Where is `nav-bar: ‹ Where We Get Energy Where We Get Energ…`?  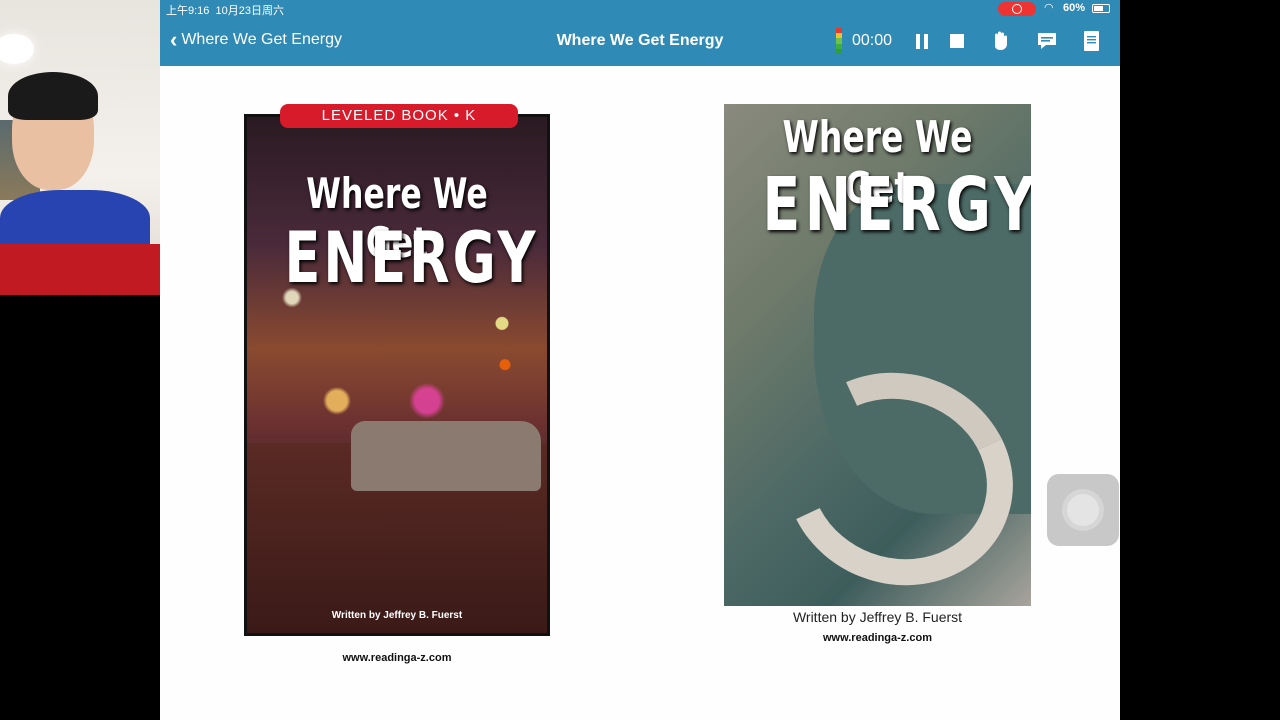
nav-bar: ‹ Where We Get Energy Where We Get Energ… is located at coordinates (640, 42).